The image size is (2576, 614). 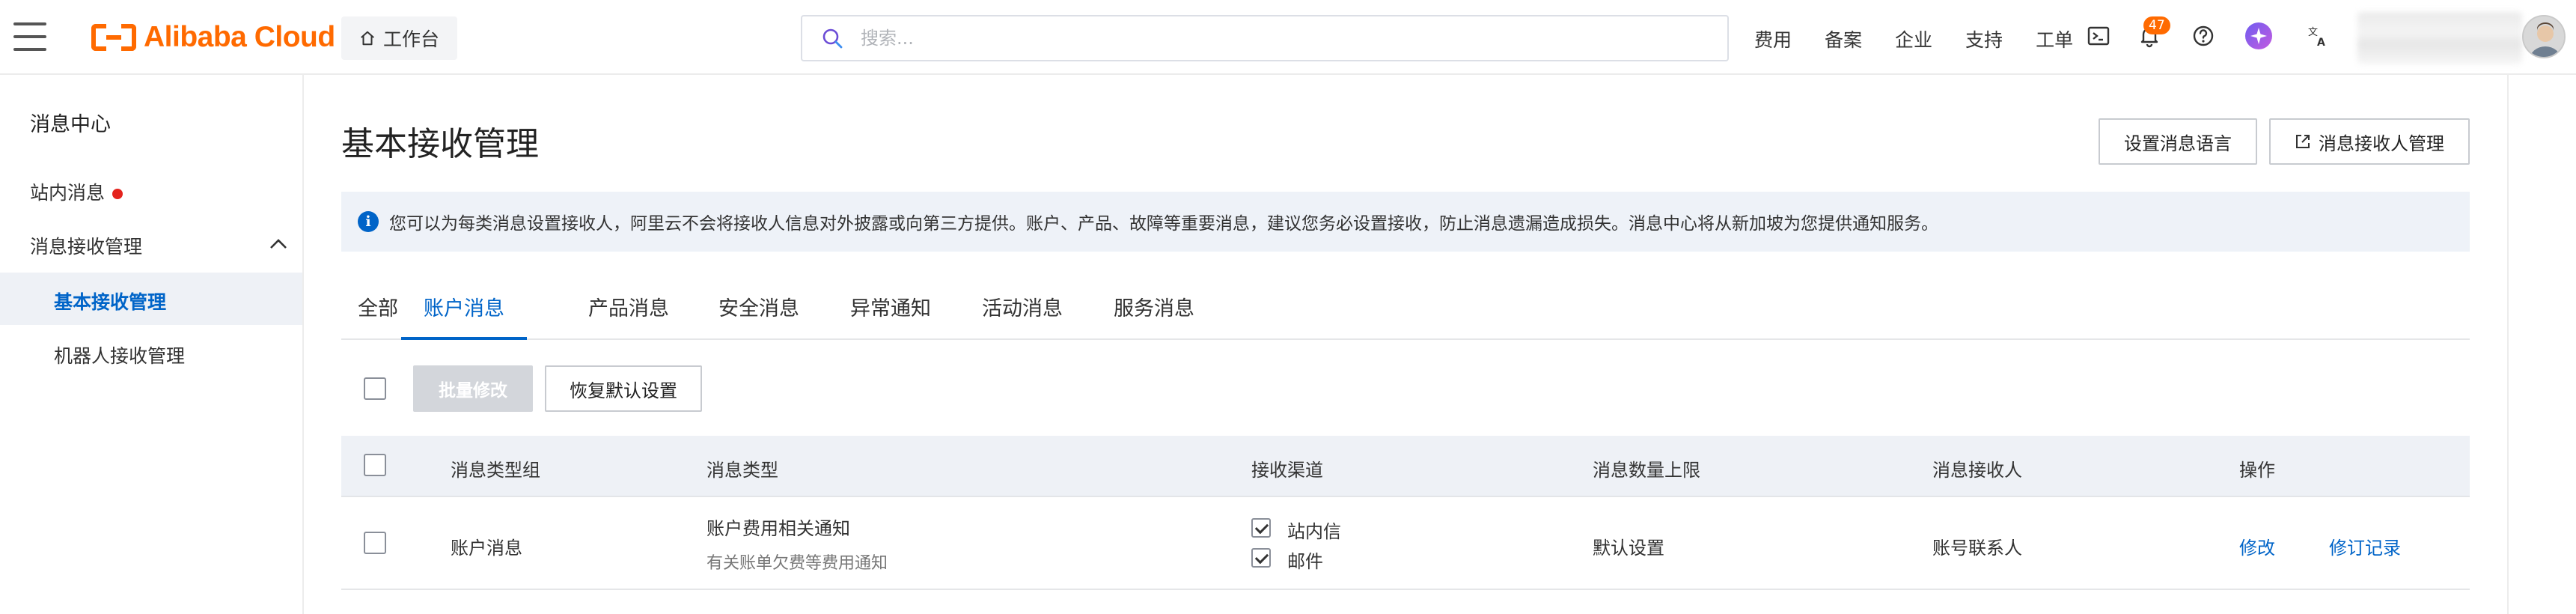 I want to click on channel-label-email: 邮件, so click(x=1305, y=561).